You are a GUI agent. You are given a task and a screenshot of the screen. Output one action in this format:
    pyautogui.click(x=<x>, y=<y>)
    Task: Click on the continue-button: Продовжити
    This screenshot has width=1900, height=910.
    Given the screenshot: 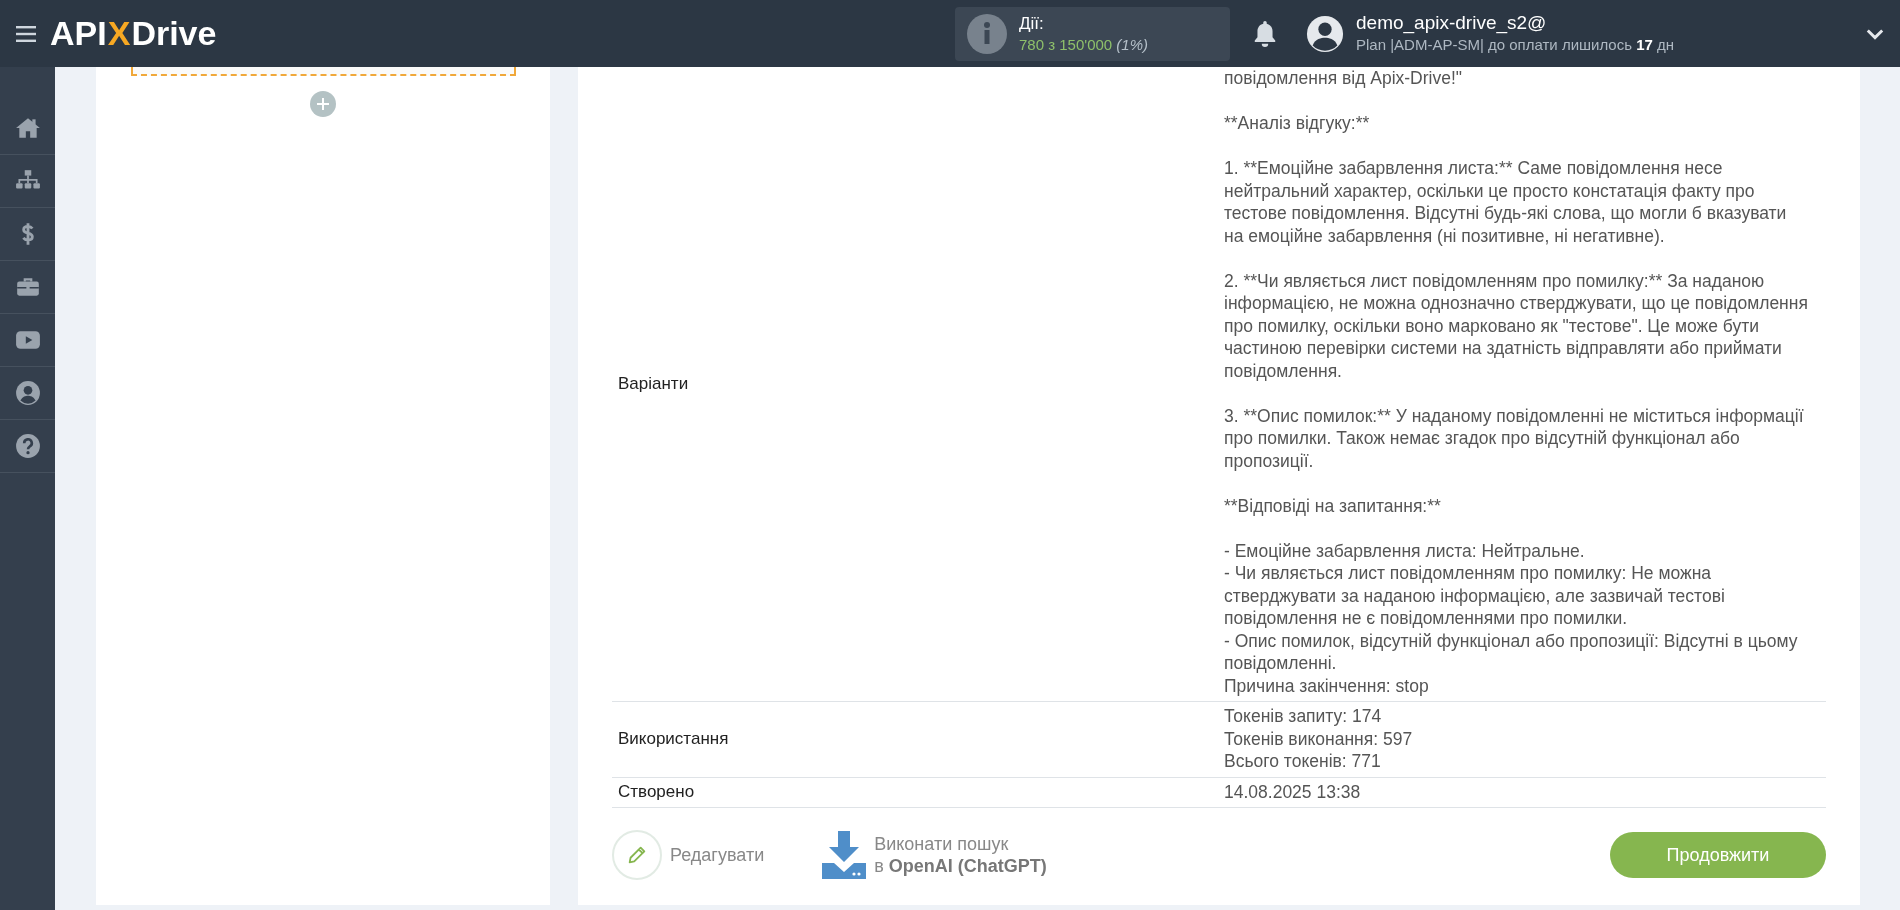 What is the action you would take?
    pyautogui.click(x=1718, y=855)
    